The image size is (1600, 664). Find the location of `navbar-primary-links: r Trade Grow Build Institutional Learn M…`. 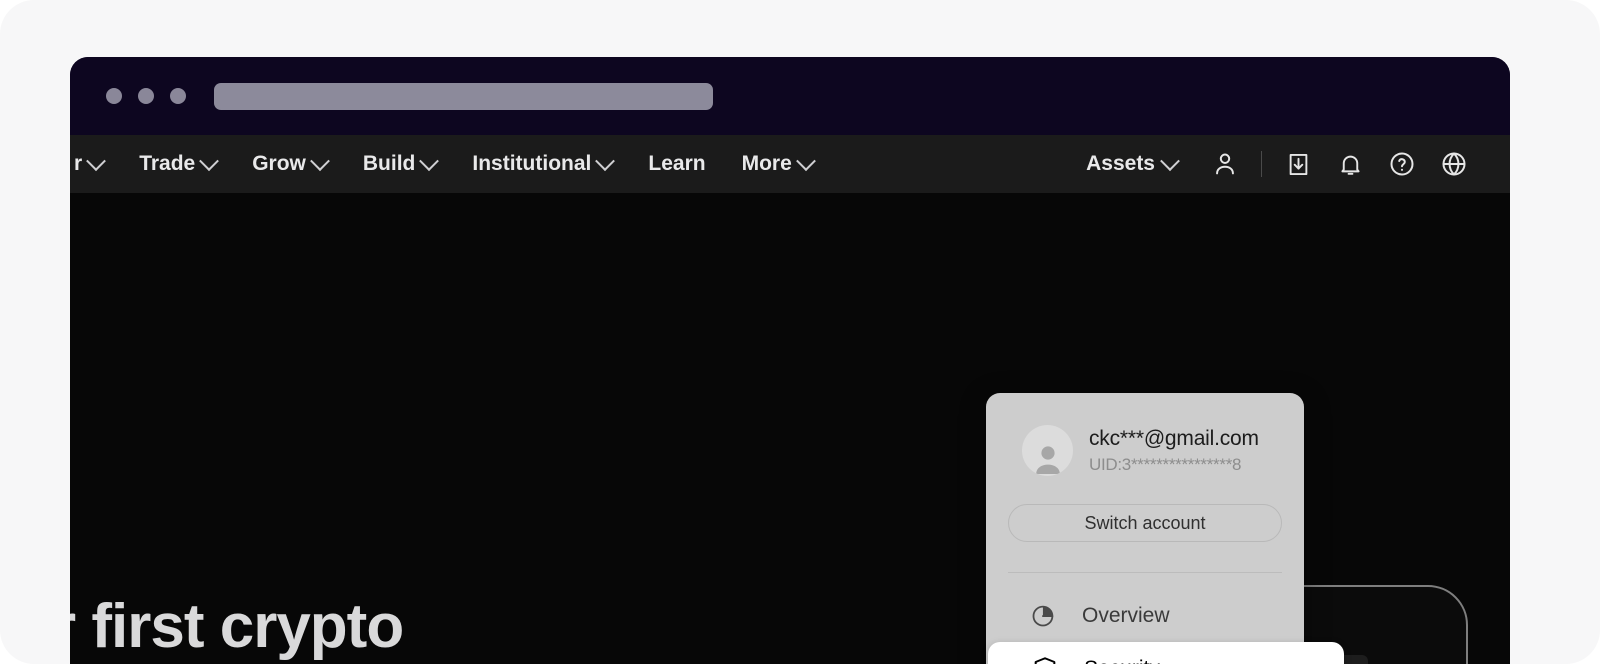

navbar-primary-links: r Trade Grow Build Institutional Learn M… is located at coordinates (450, 164).